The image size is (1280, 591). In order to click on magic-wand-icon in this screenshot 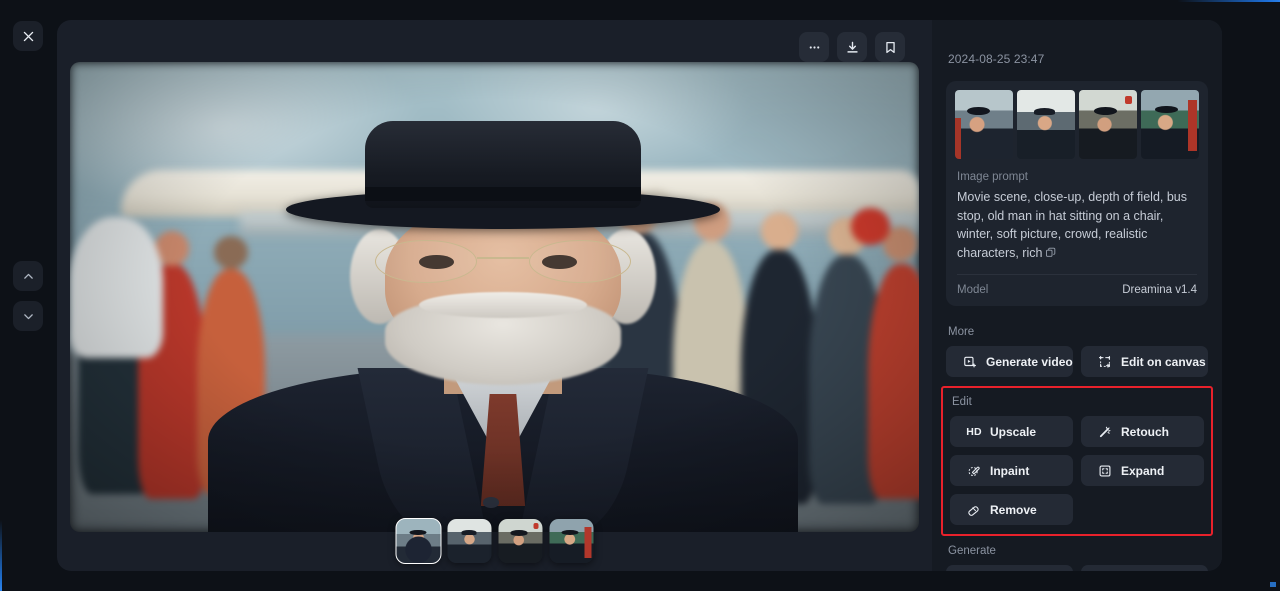, I will do `click(1105, 432)`.